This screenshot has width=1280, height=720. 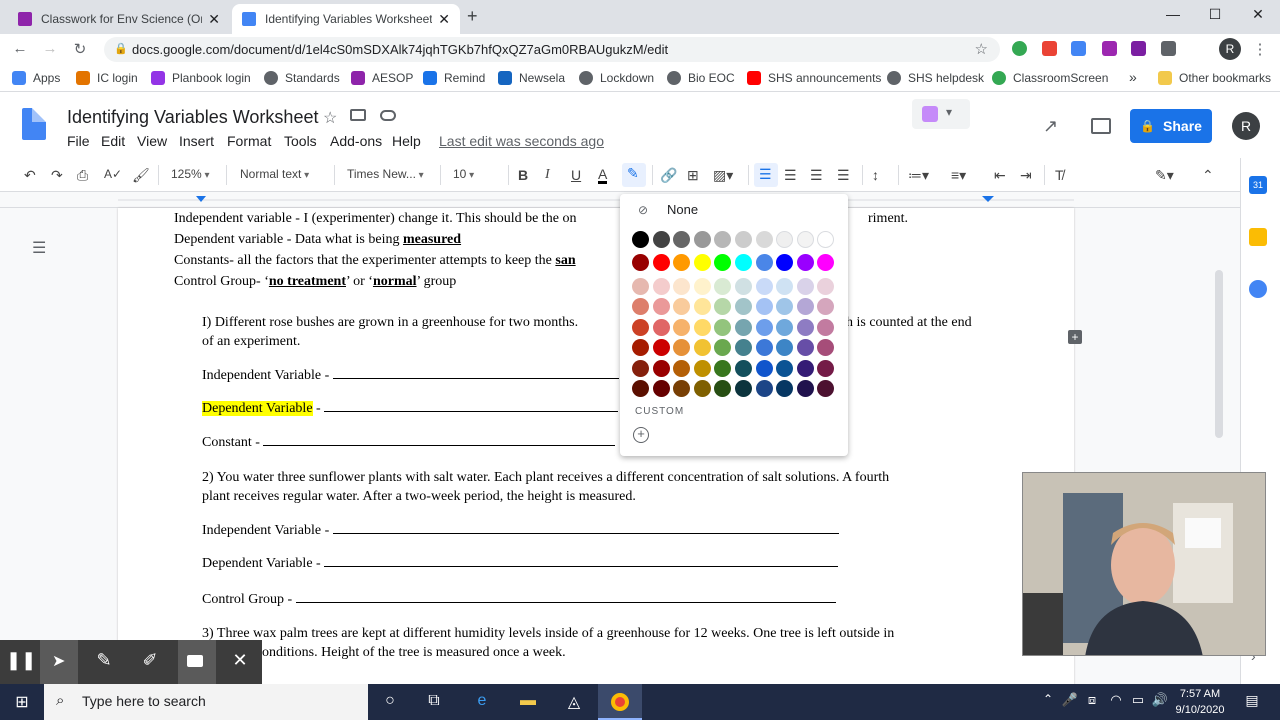 What do you see at coordinates (1059, 175) in the screenshot?
I see `clear-formatting-icon: T̸` at bounding box center [1059, 175].